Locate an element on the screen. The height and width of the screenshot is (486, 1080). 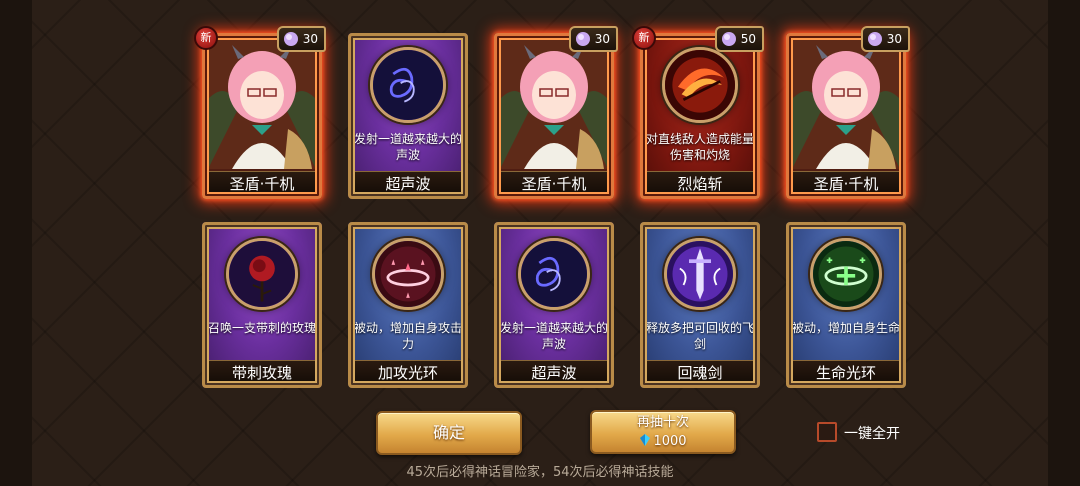
card-name: 带刺玫瑰 is located at coordinates (262, 372).